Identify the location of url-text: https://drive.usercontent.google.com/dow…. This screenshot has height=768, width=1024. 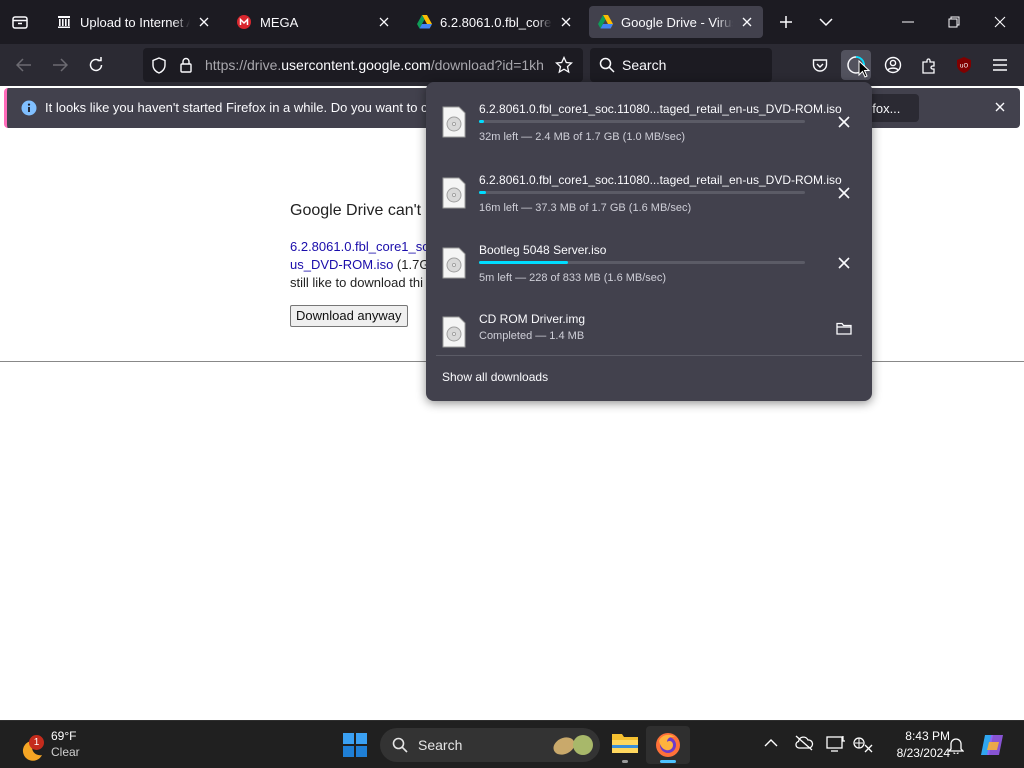
(375, 65).